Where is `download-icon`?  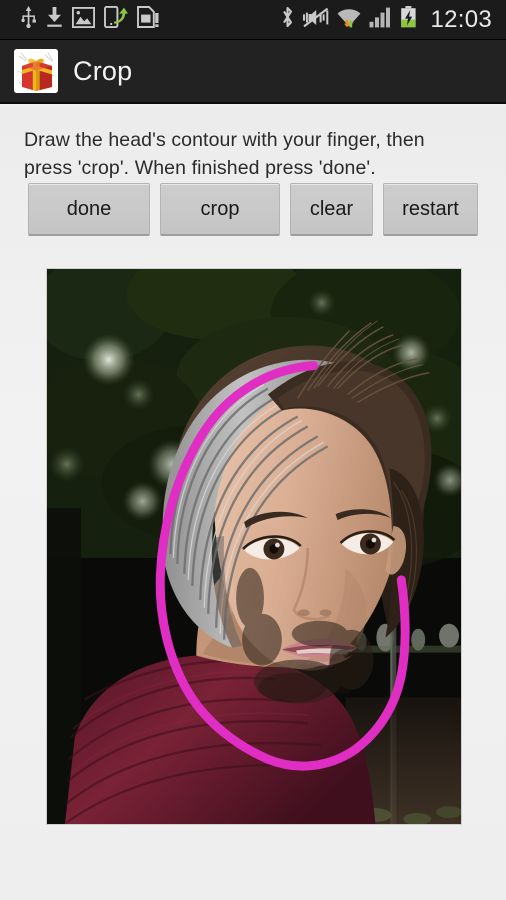
download-icon is located at coordinates (54, 19).